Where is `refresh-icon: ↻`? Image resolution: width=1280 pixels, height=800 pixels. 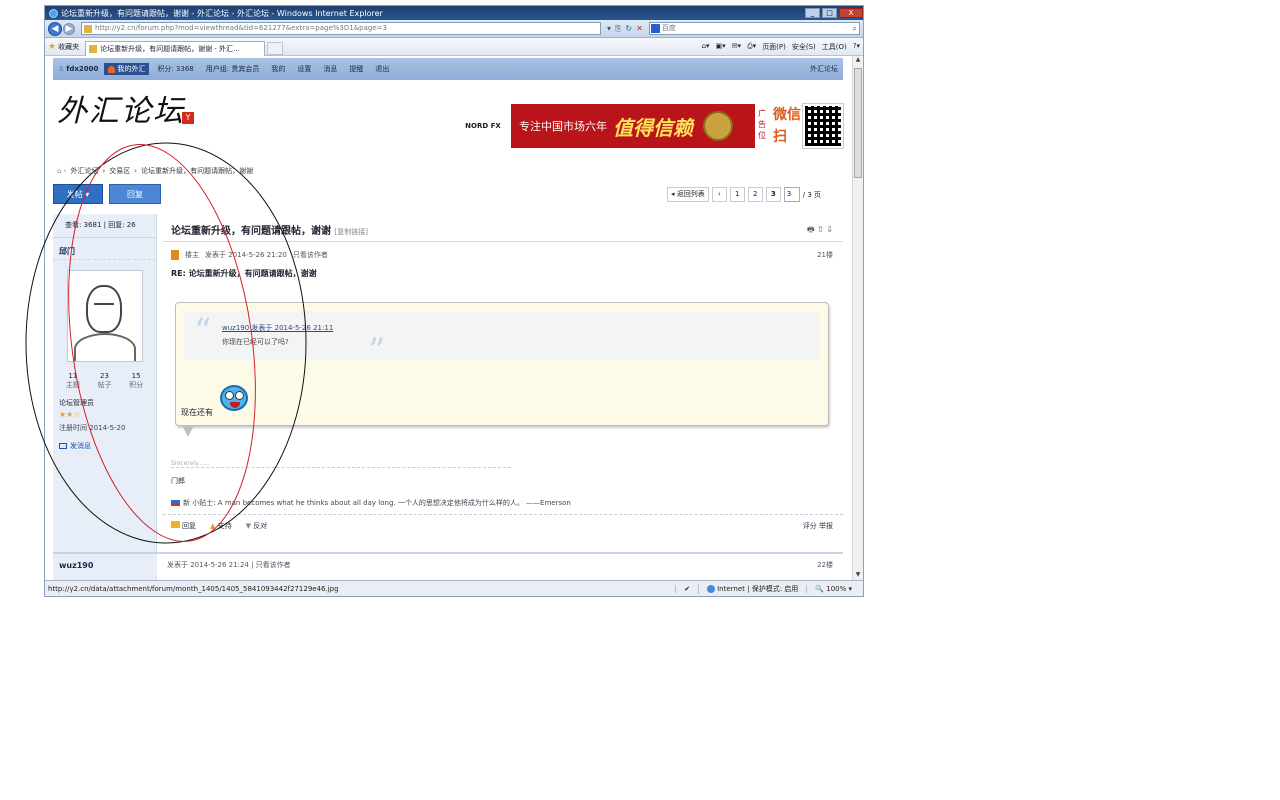 refresh-icon: ↻ is located at coordinates (628, 29).